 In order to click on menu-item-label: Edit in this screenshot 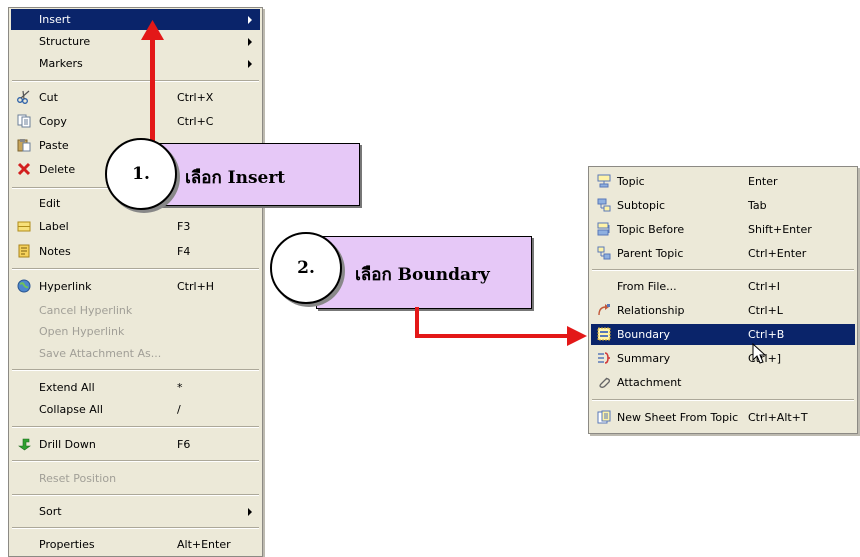, I will do `click(50, 203)`.